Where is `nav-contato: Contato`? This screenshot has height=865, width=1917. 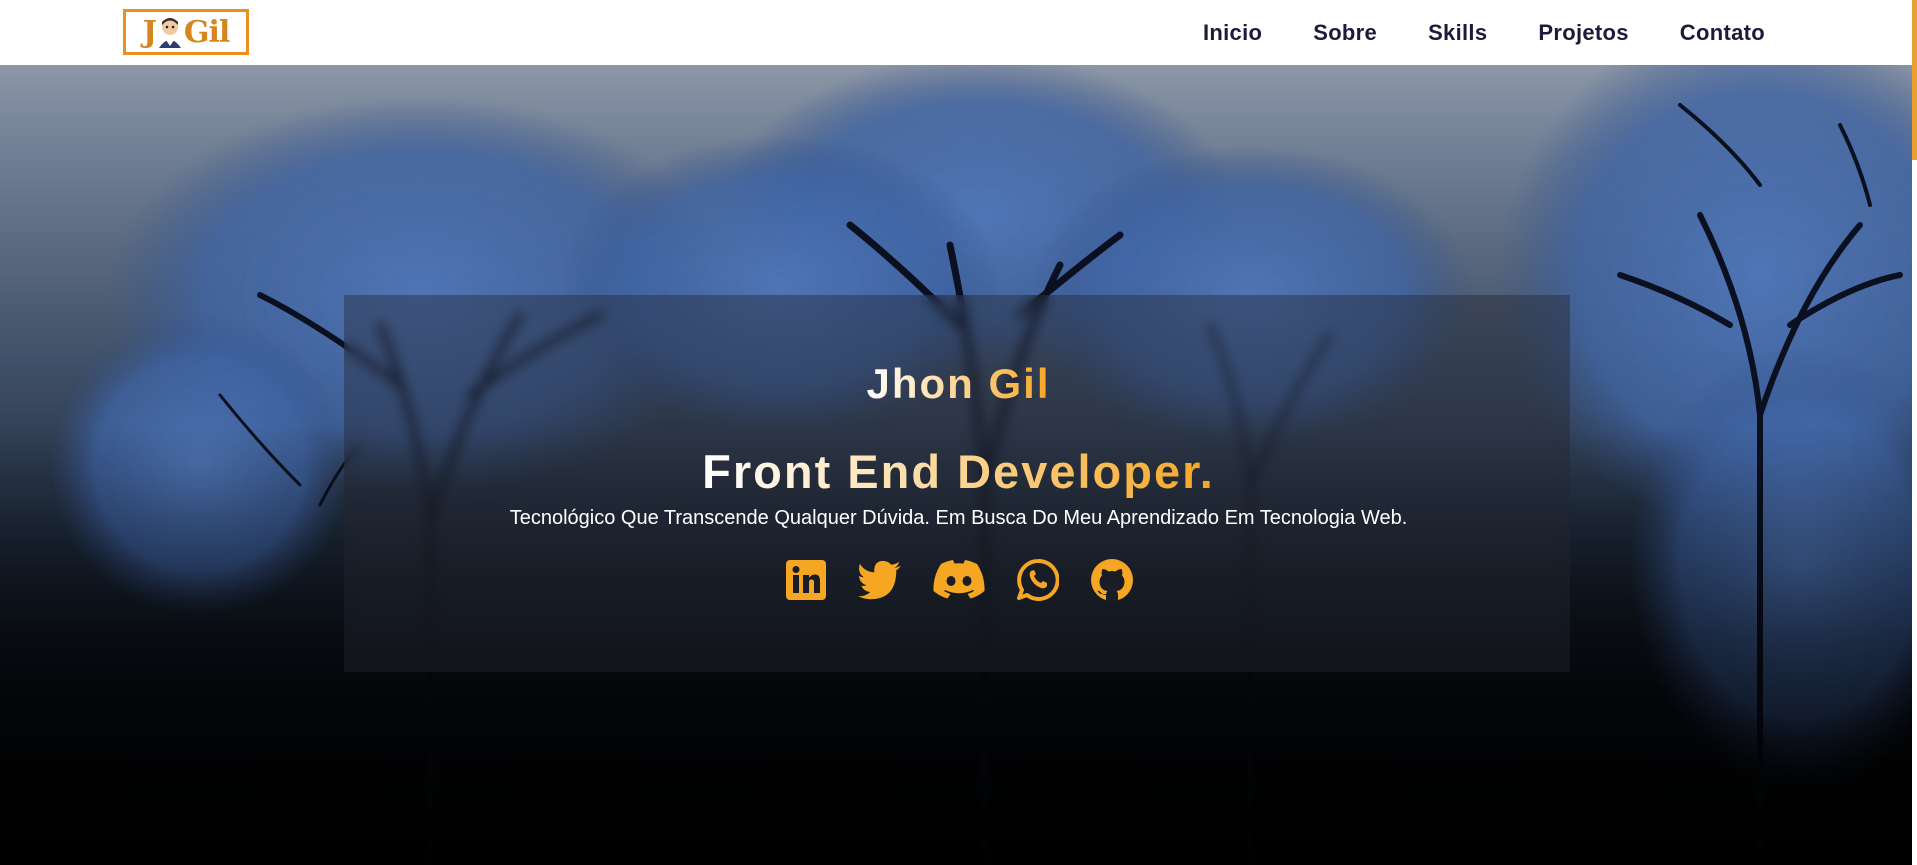 nav-contato: Contato is located at coordinates (1722, 33).